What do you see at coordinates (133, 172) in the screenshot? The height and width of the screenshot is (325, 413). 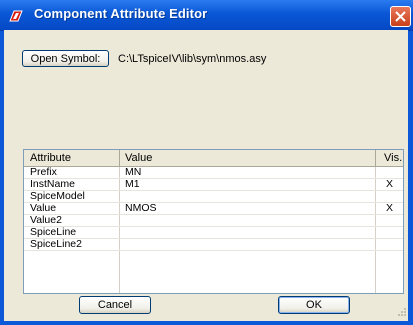 I see `attribute-value-cell: MN` at bounding box center [133, 172].